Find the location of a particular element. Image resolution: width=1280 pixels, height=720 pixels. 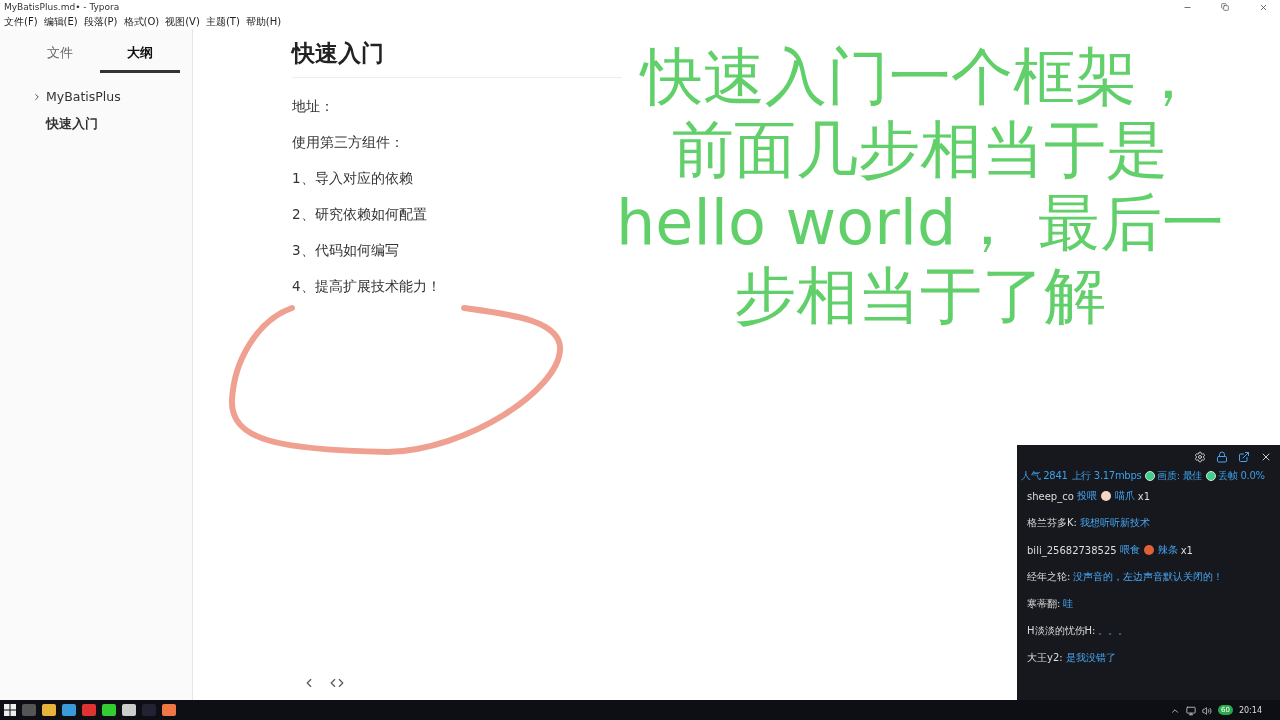

stat-text: 画质: 最佳 is located at coordinates (1180, 476).